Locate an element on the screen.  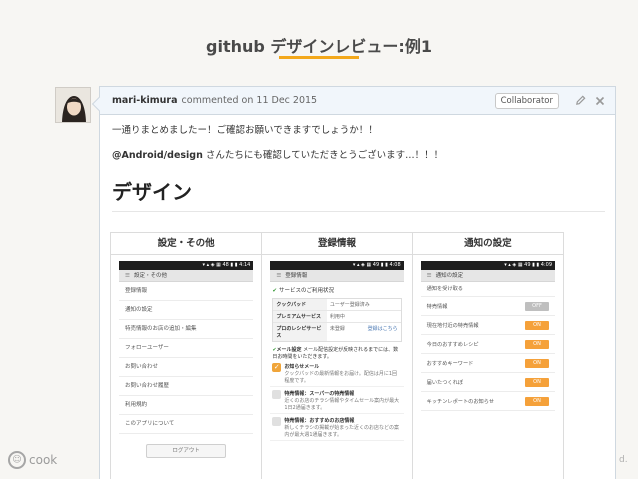
app-bar-title: 登録情報 is located at coordinates (296, 276).